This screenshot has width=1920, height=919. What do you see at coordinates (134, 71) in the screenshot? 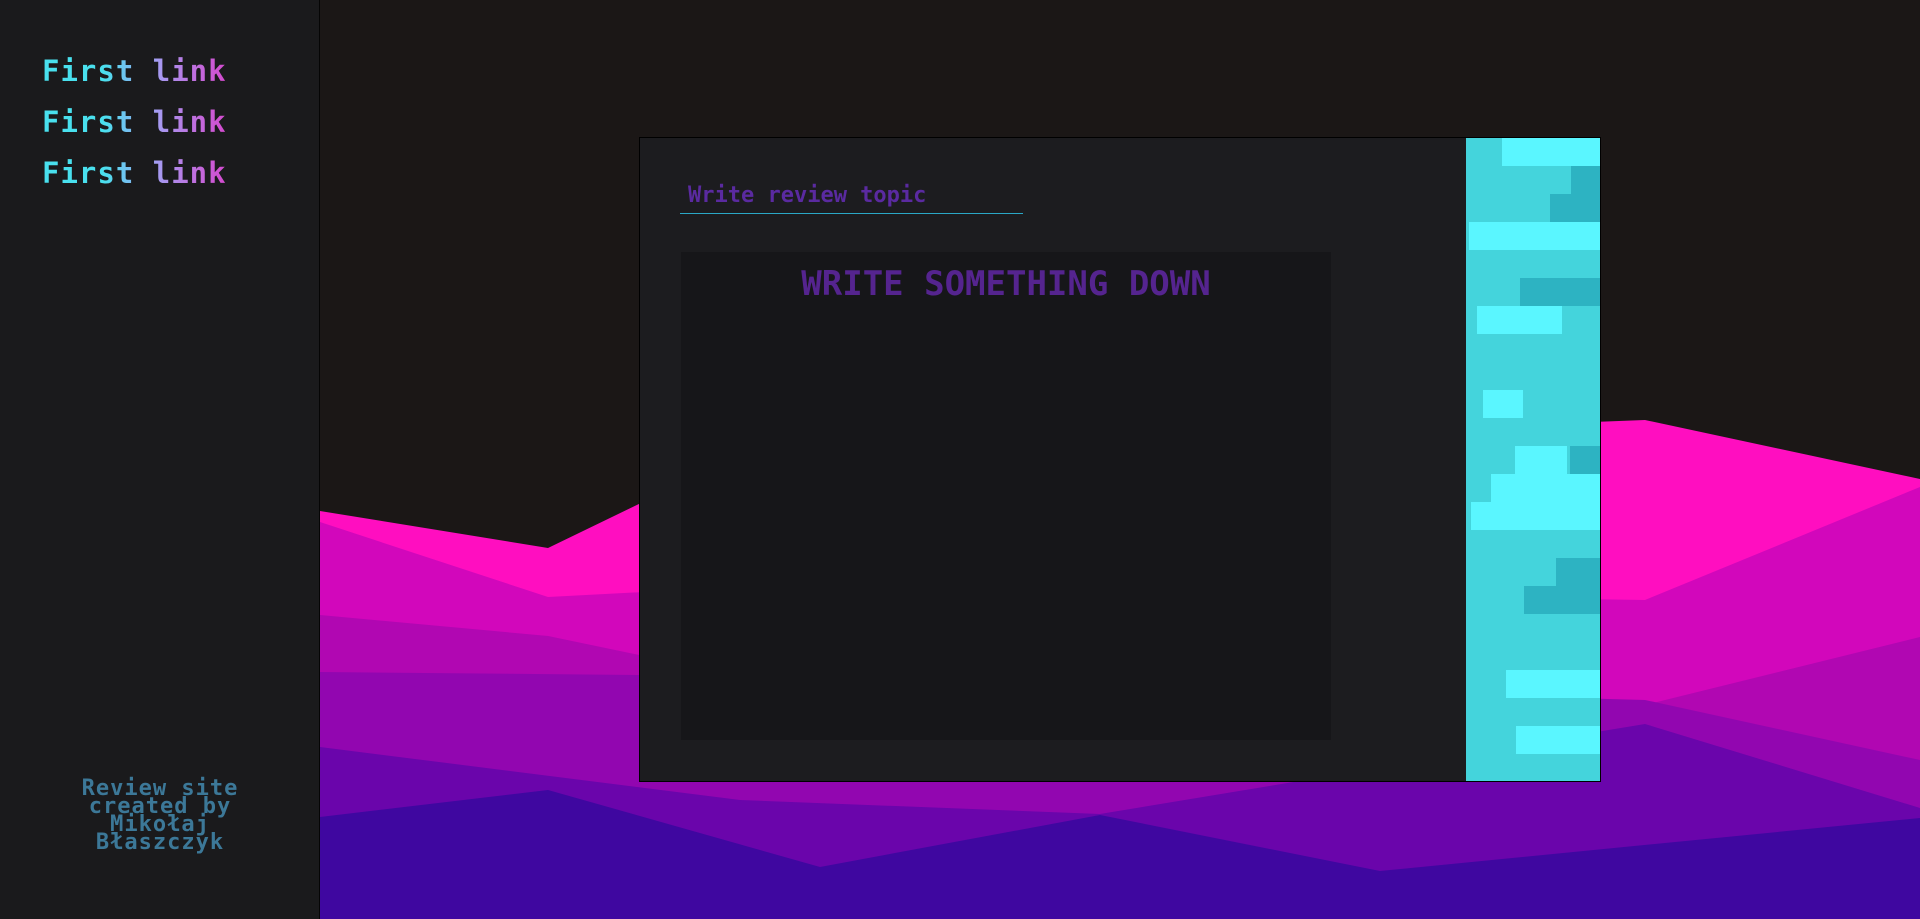
I see `nav-link-first: First link` at bounding box center [134, 71].